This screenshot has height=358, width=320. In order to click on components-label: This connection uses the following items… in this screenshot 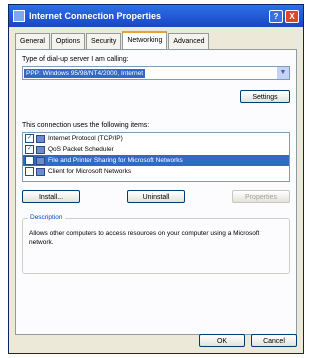, I will do `click(86, 125)`.